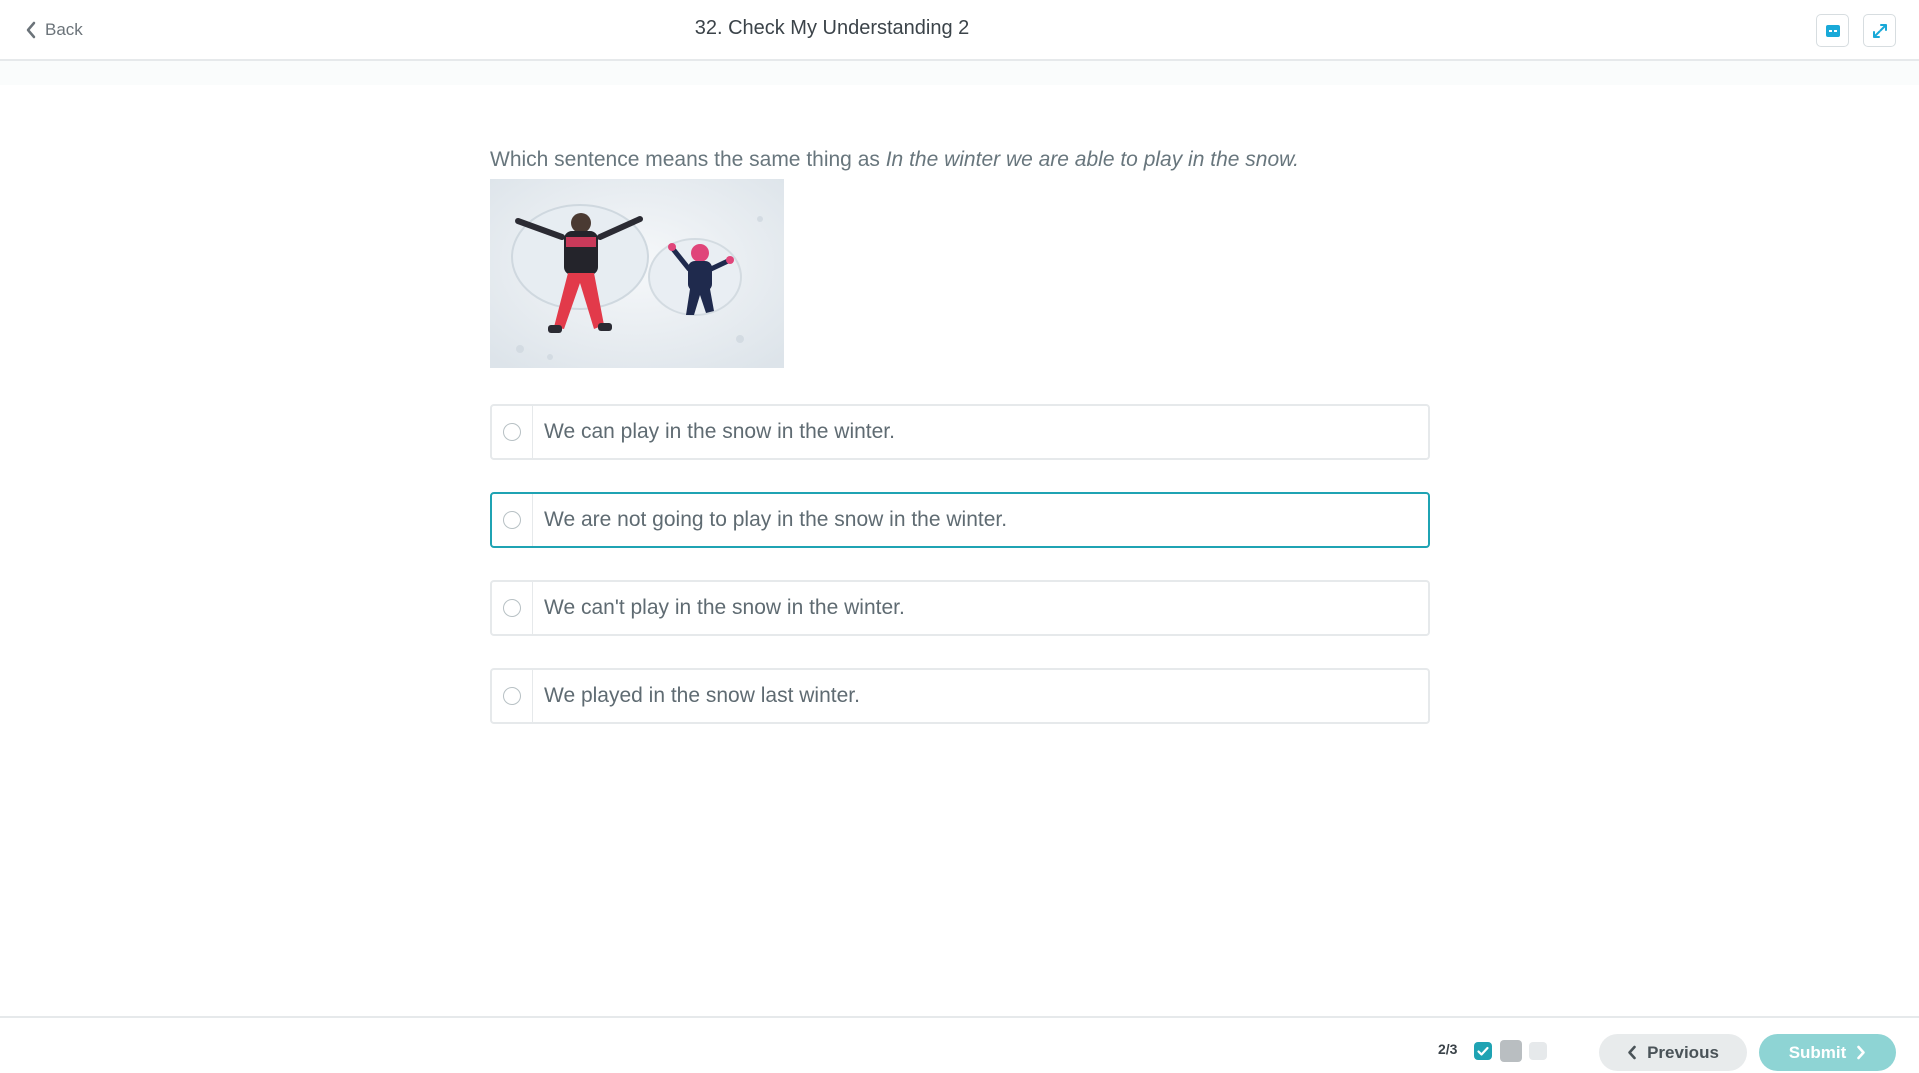  I want to click on progress-step-next, so click(1538, 1051).